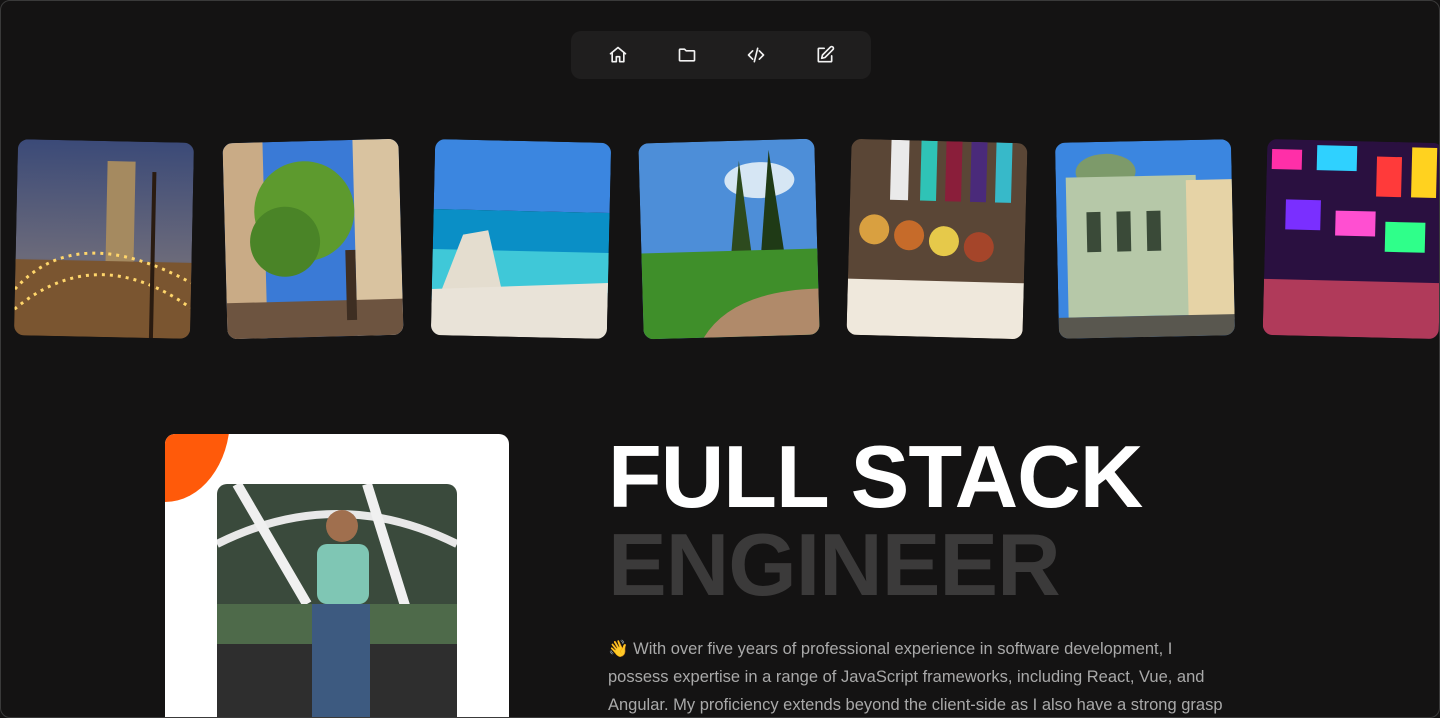 This screenshot has height=718, width=1440. Describe the element at coordinates (1145, 239) in the screenshot. I see `gallery-photo-building` at that location.